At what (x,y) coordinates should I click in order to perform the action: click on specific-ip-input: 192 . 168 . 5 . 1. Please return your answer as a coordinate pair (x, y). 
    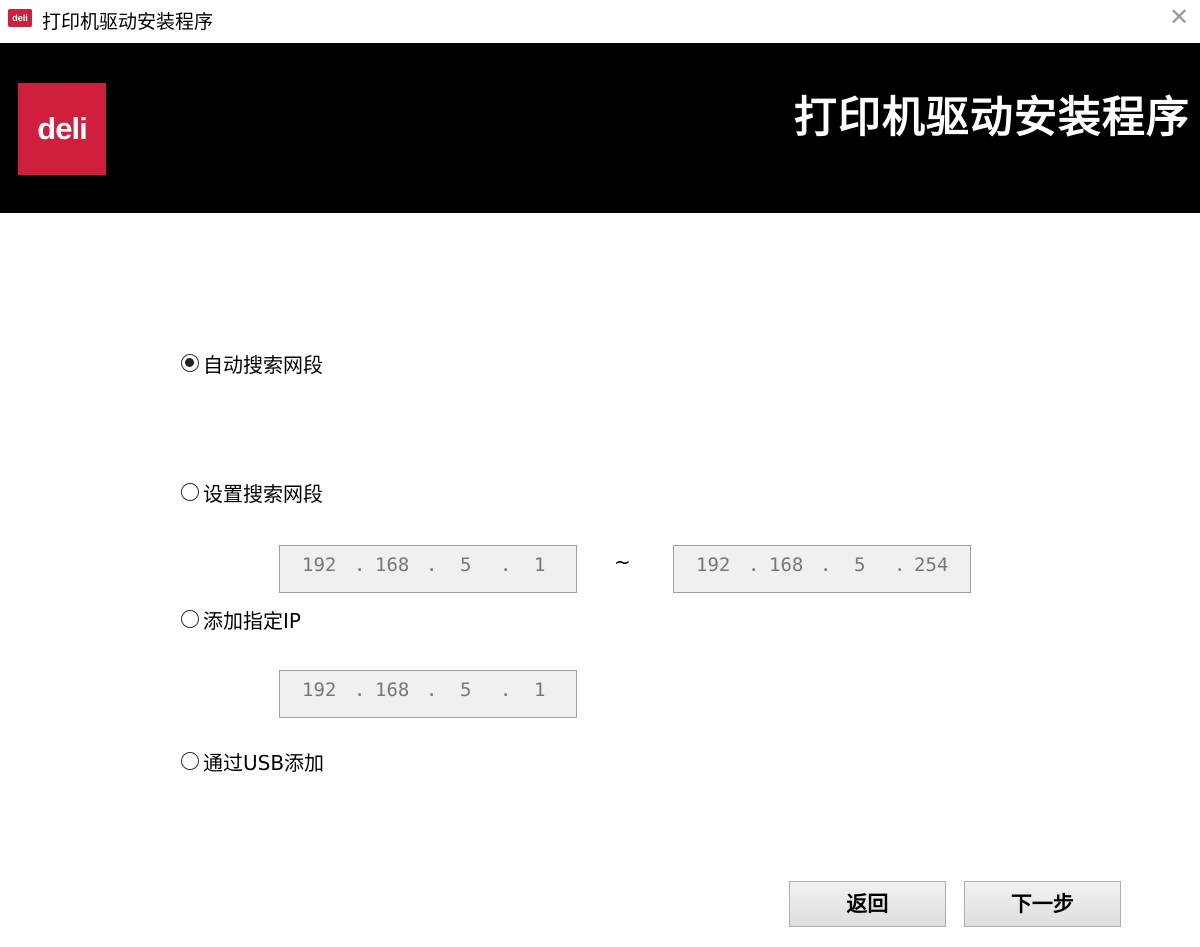
    Looking at the image, I should click on (428, 694).